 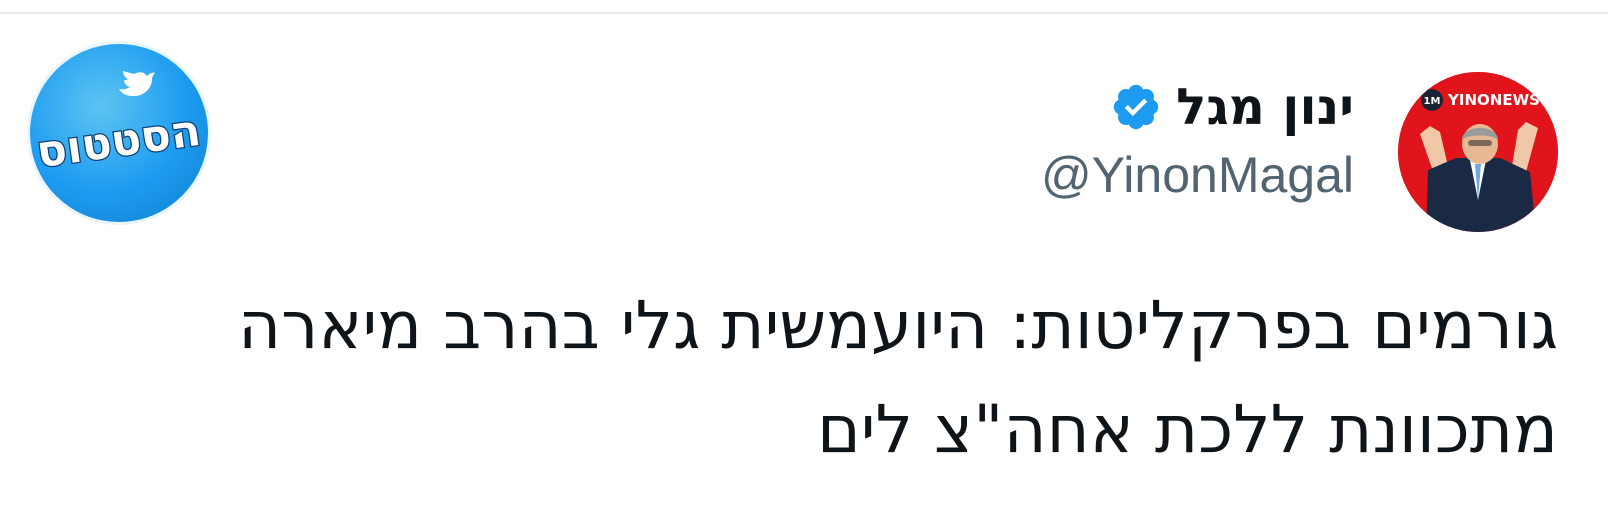 What do you see at coordinates (1493, 100) in the screenshot?
I see `avatar-badge-text: YINONEWS` at bounding box center [1493, 100].